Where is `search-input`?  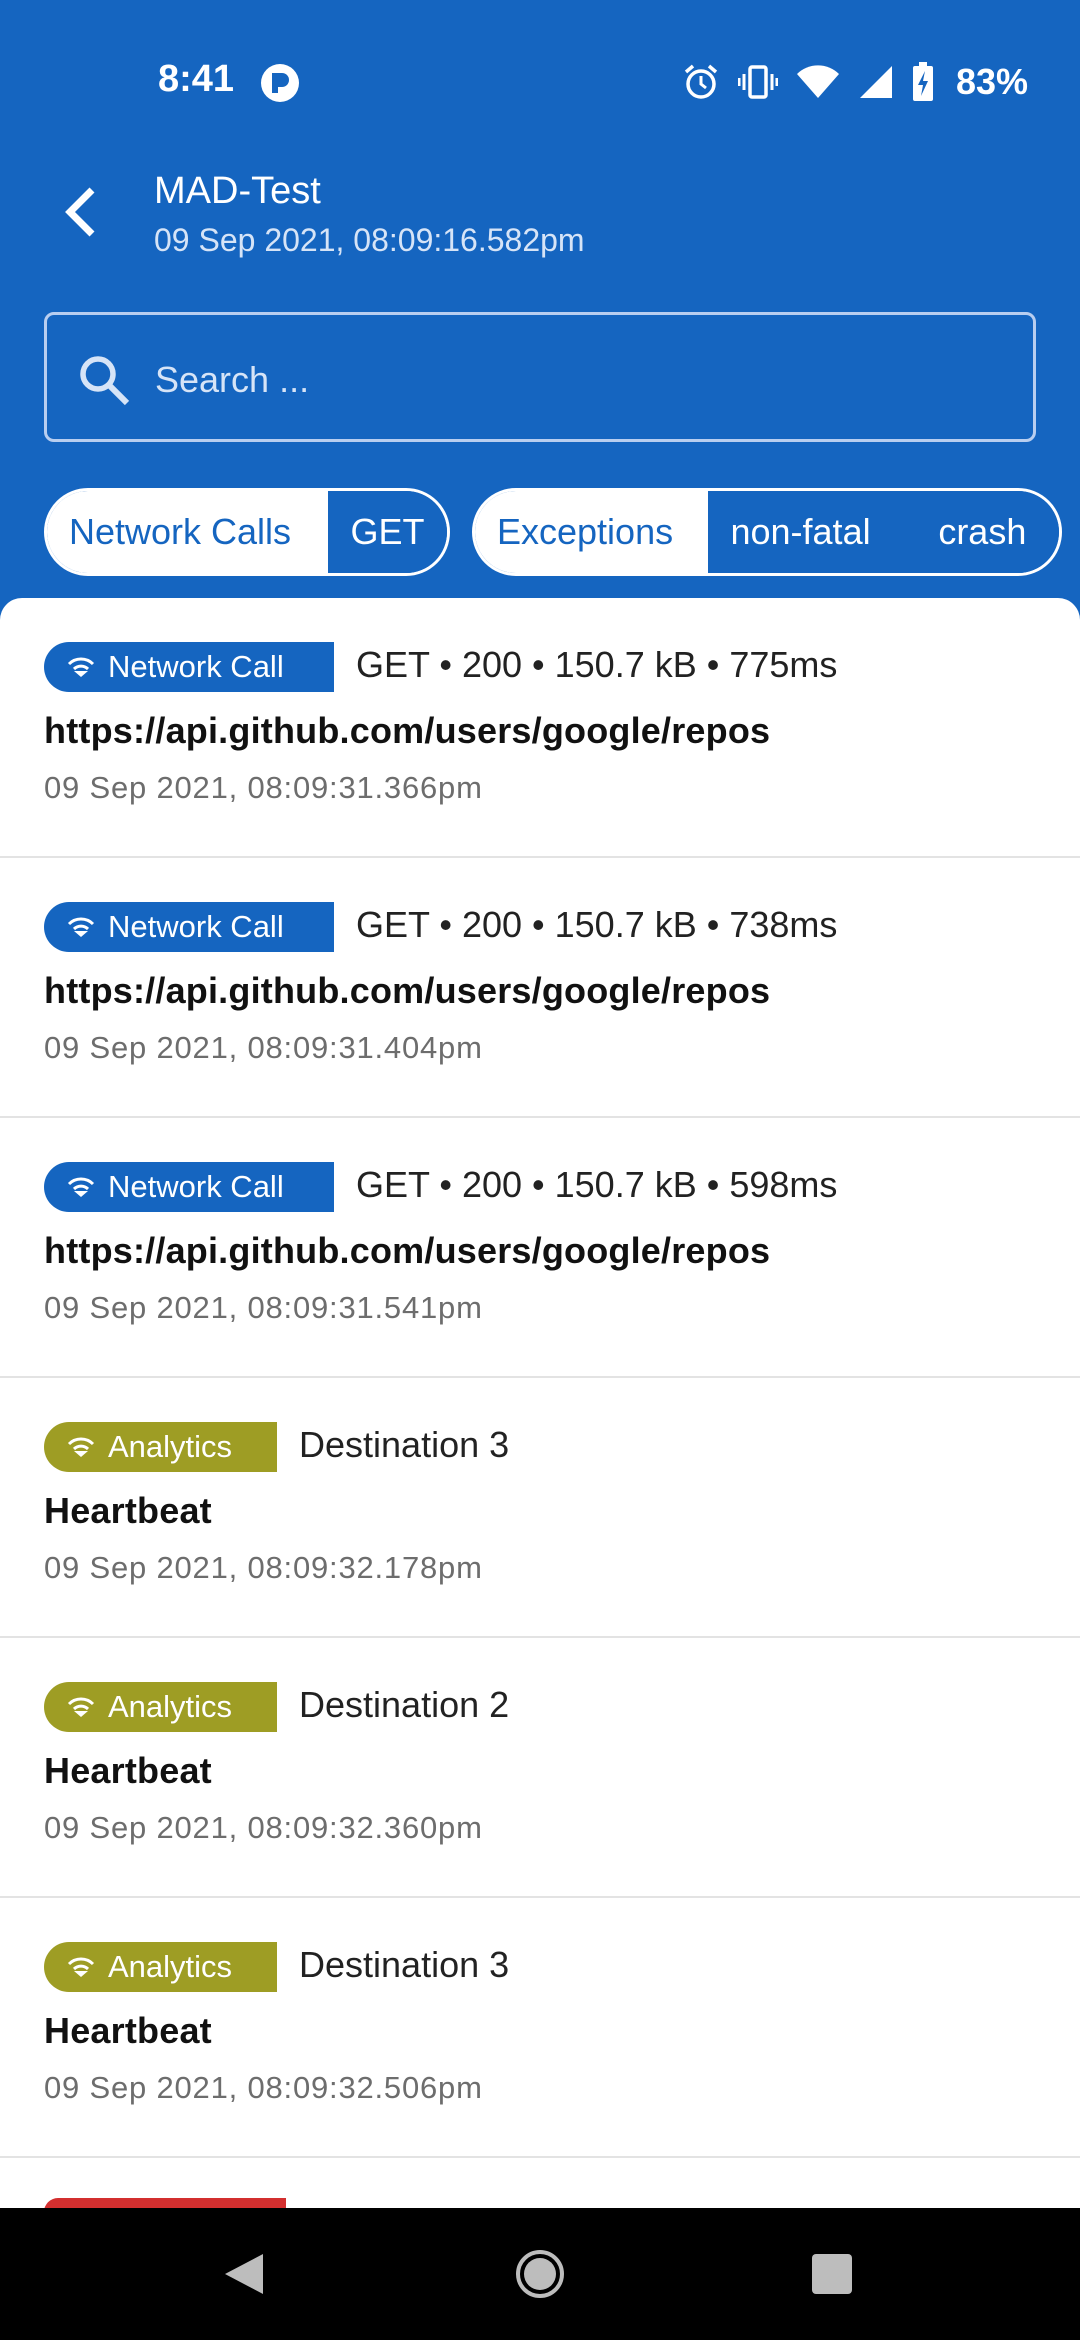 search-input is located at coordinates (580, 380).